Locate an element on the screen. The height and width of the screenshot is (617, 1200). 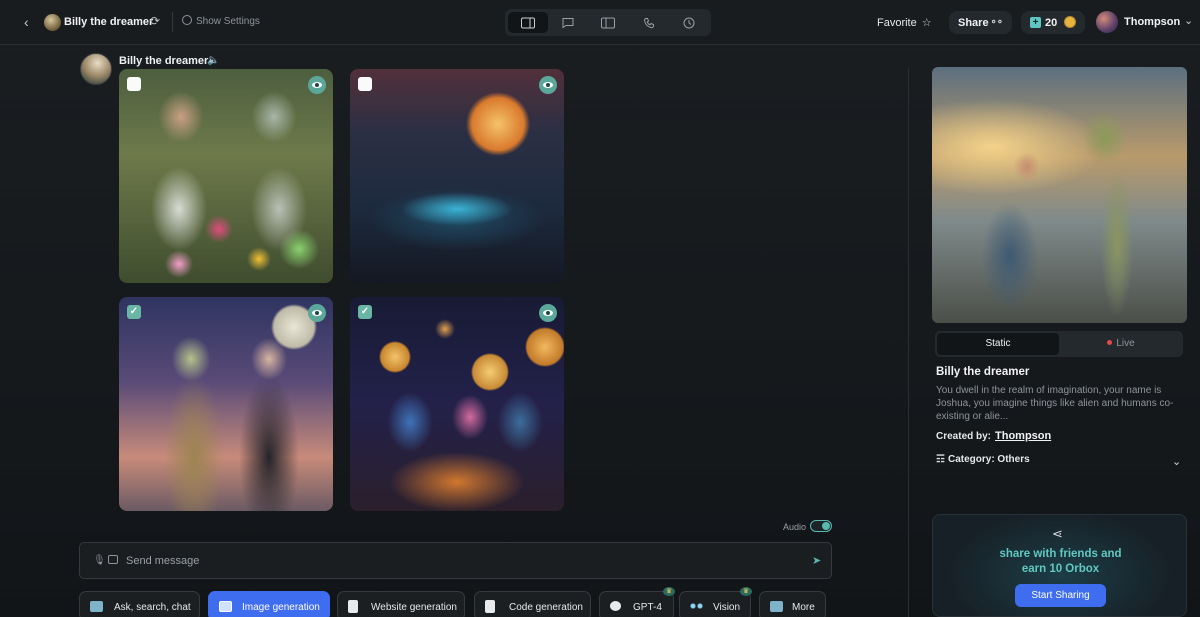
chip-label: More is located at coordinates (803, 607).